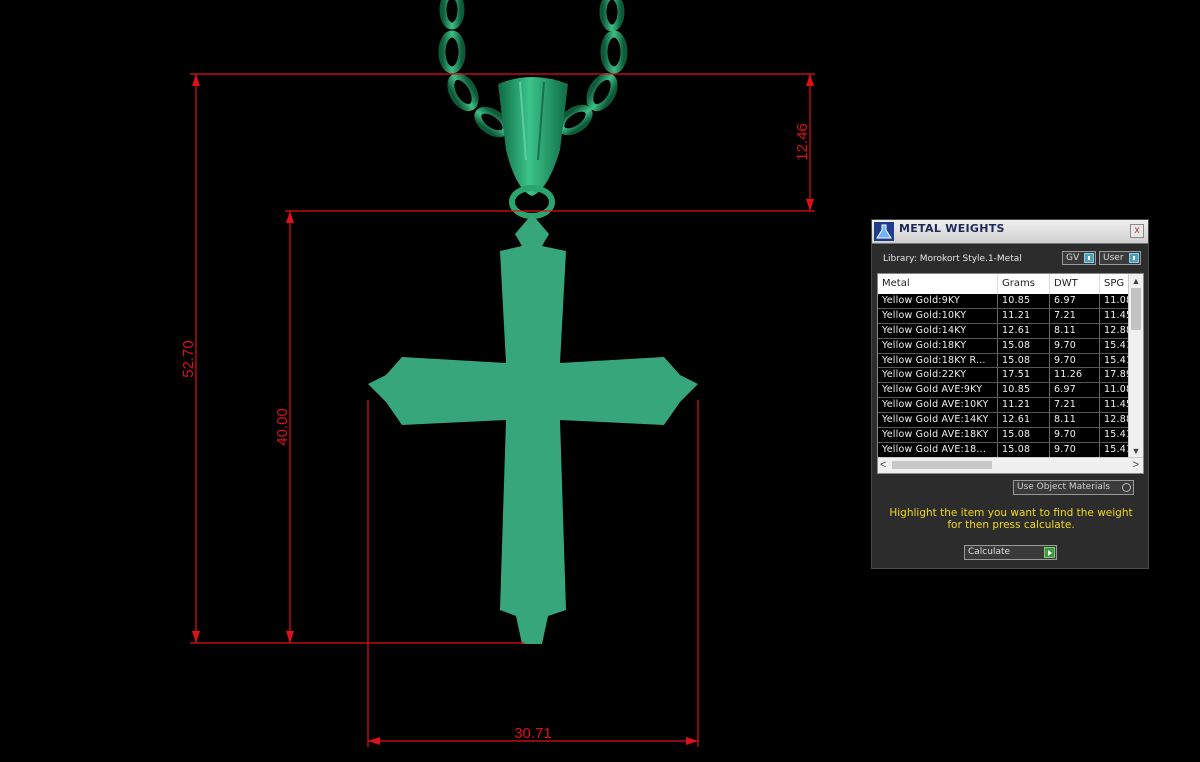 This screenshot has height=762, width=1200. What do you see at coordinates (1010, 465) in the screenshot?
I see `horizontal-scrollbar: < >` at bounding box center [1010, 465].